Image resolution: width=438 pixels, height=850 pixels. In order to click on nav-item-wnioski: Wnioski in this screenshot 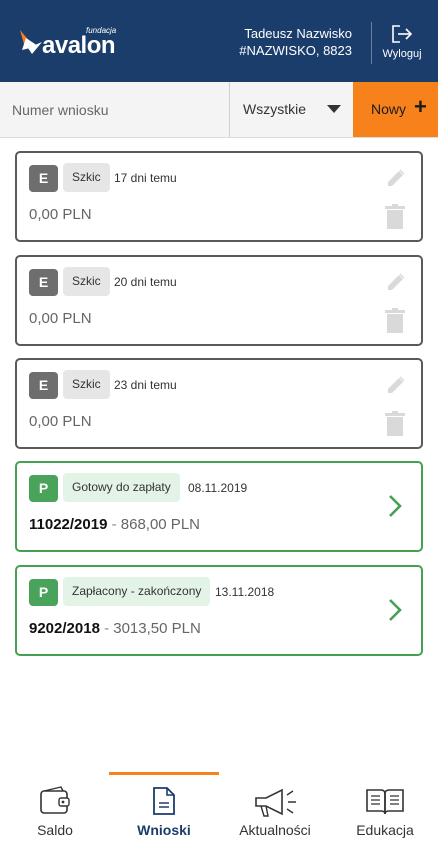, I will do `click(164, 811)`.